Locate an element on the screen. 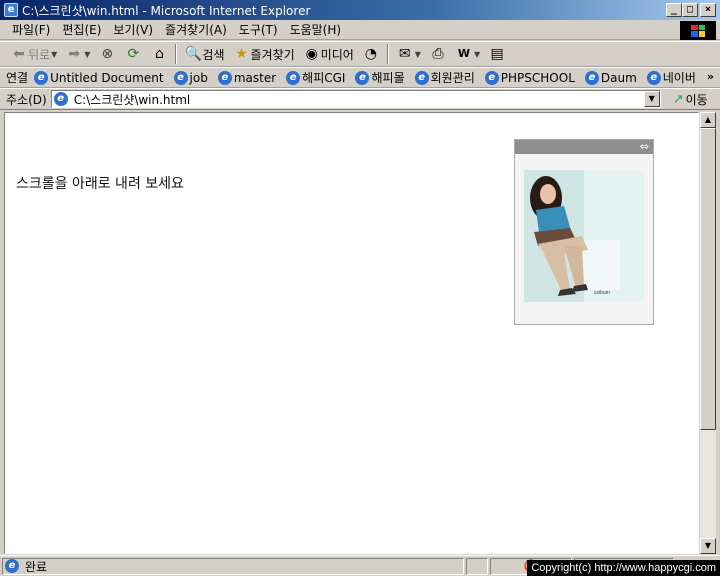 The image size is (720, 576). link-phpschool: e PHPSCHOOL is located at coordinates (529, 77).